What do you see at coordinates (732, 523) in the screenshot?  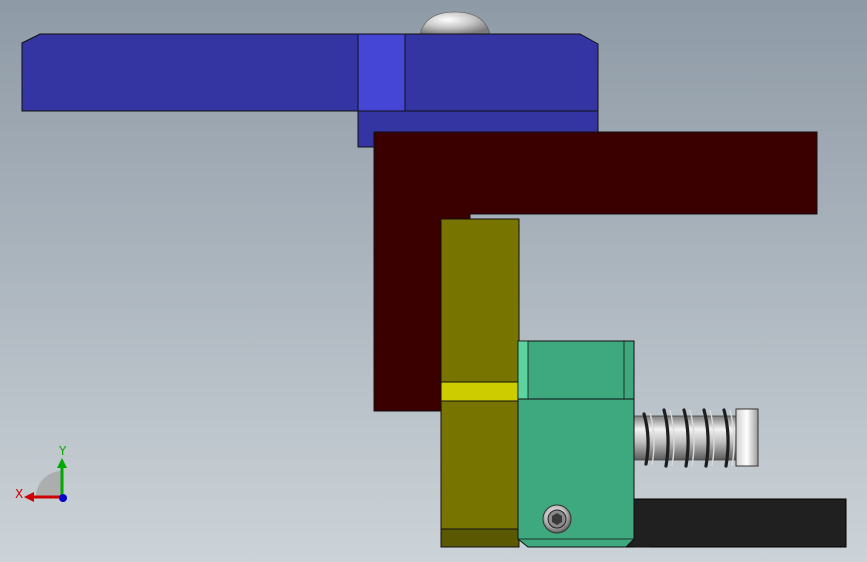 I see `base-plate` at bounding box center [732, 523].